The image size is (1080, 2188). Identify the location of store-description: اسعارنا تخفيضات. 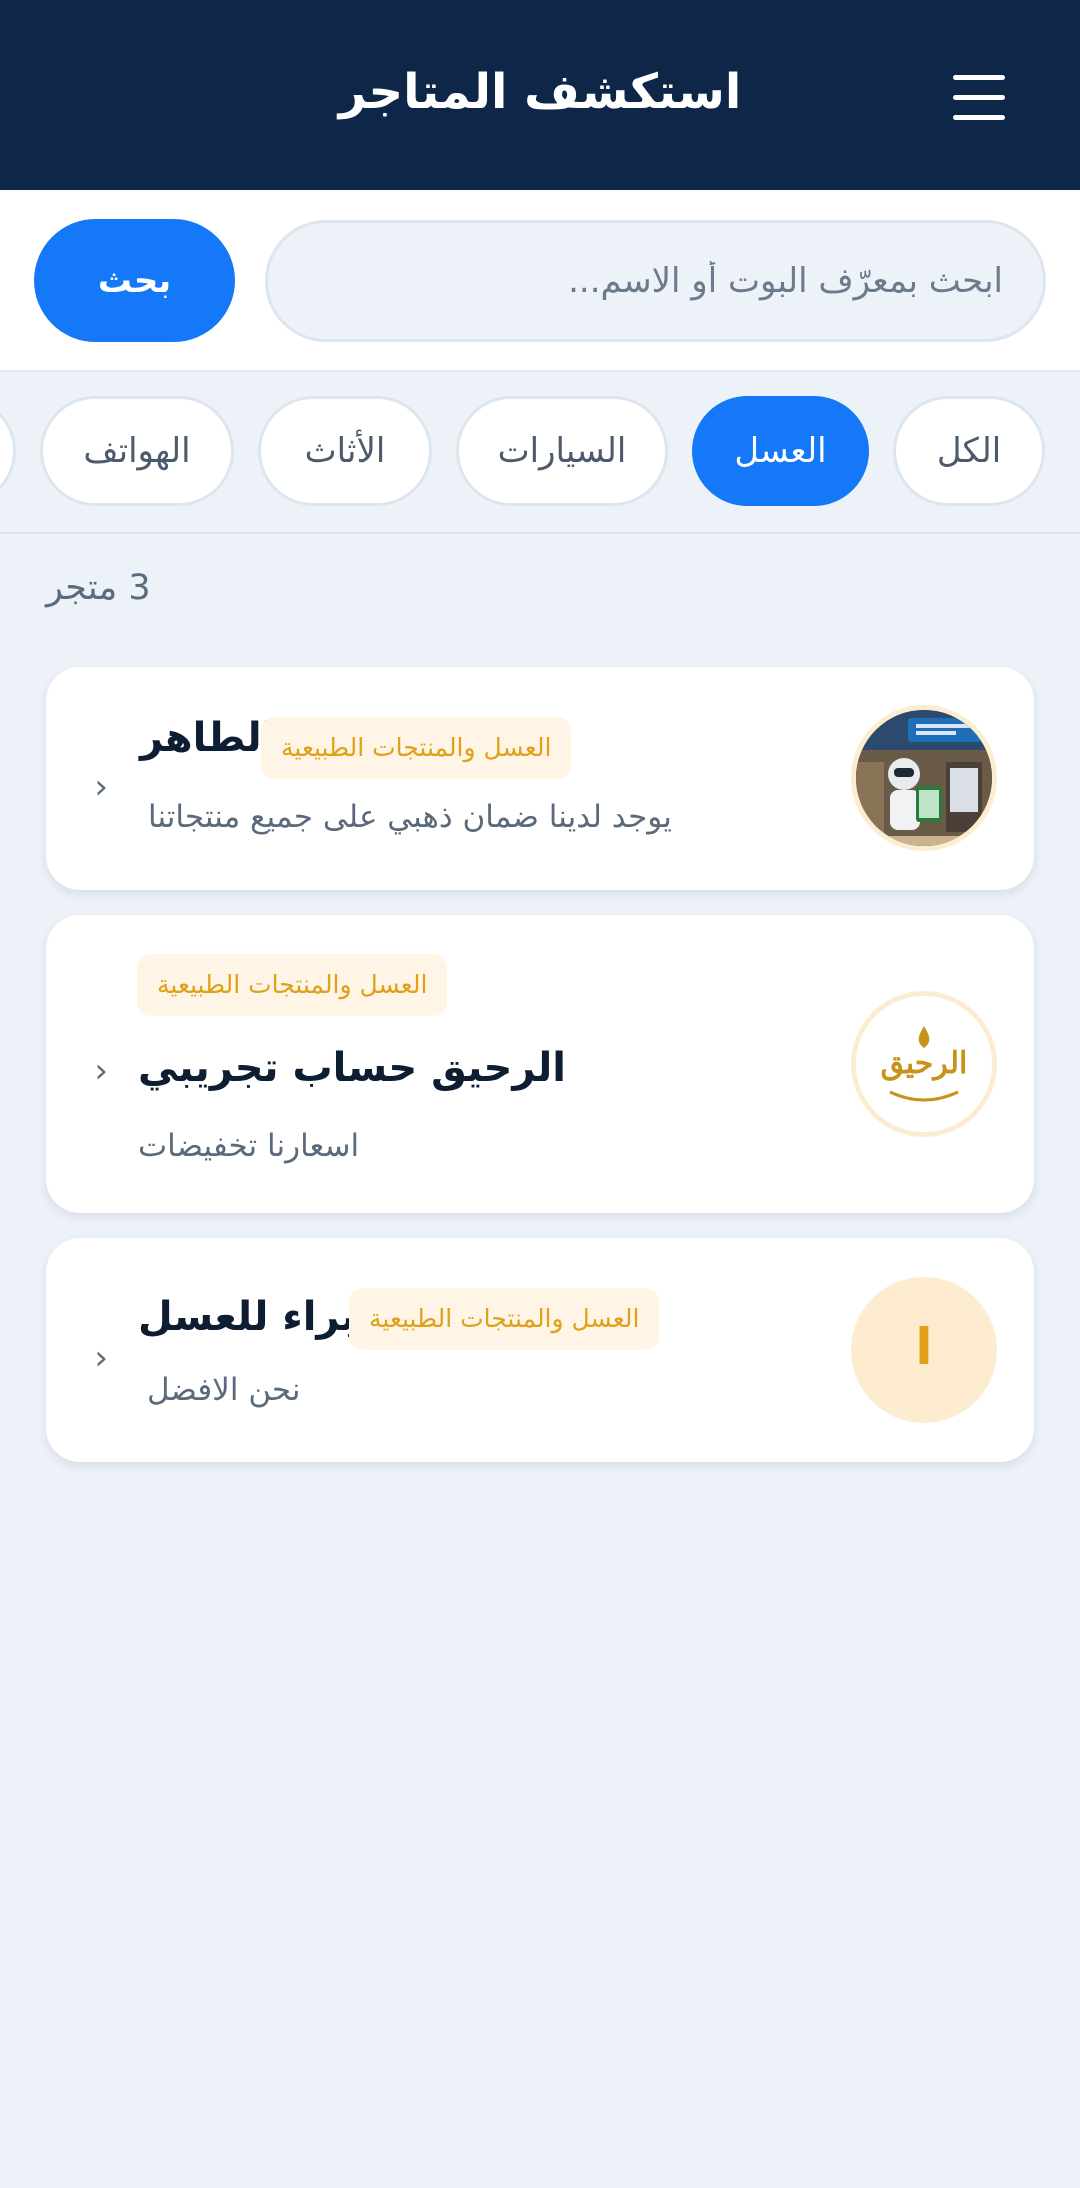
(249, 1146).